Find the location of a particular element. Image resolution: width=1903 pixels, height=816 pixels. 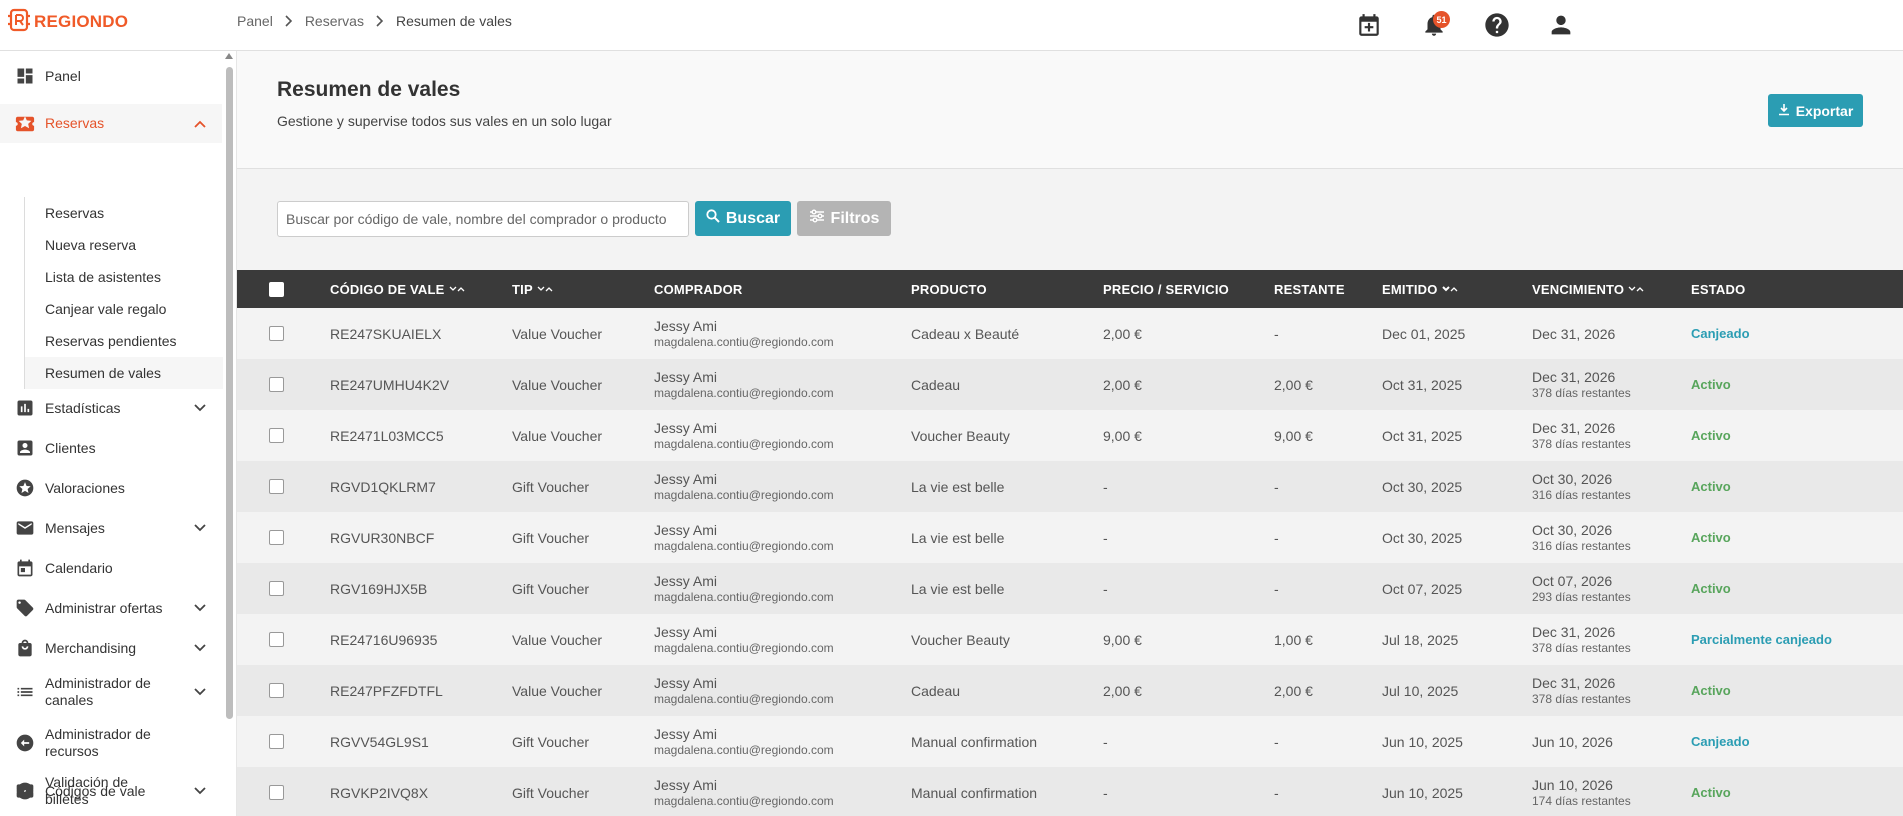

cell-product-text: La vie est belle is located at coordinates (958, 588).